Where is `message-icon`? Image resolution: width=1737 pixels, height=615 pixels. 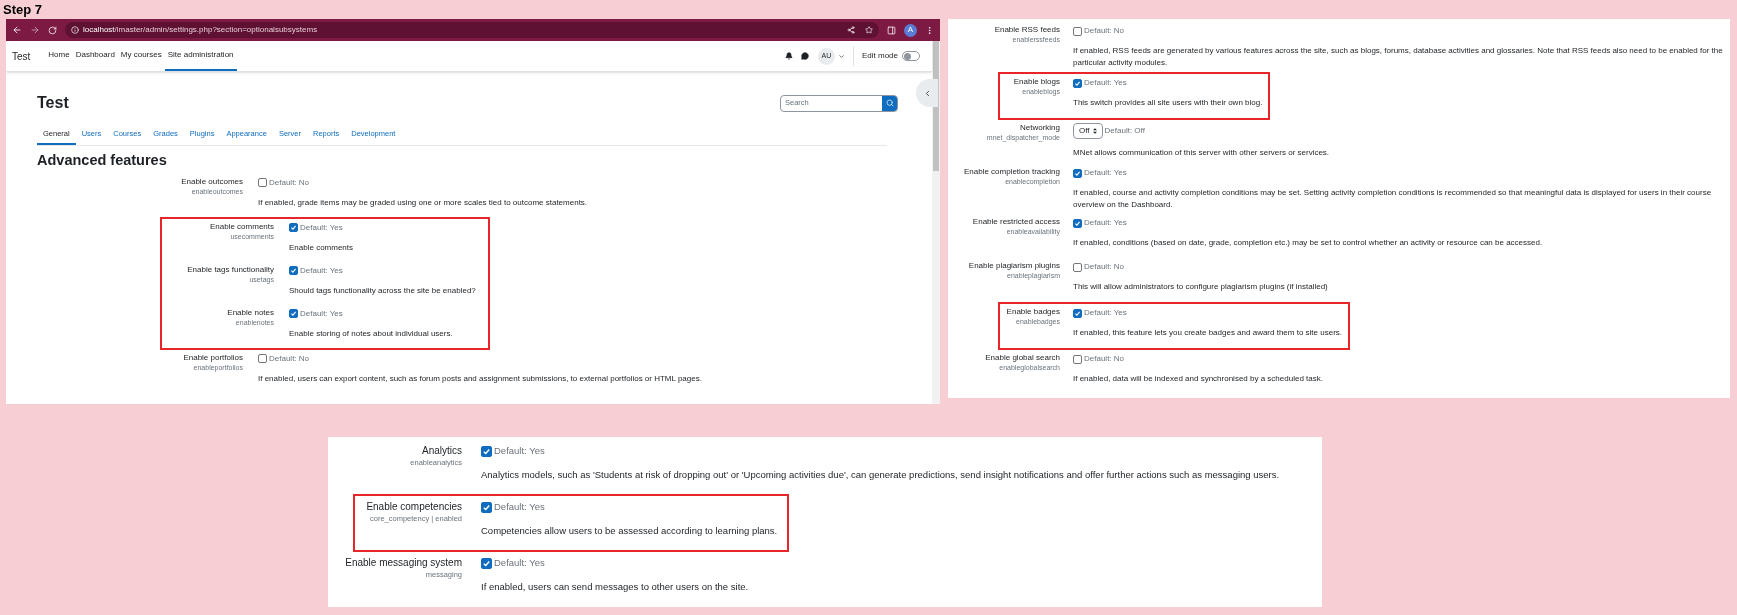
message-icon is located at coordinates (804, 56).